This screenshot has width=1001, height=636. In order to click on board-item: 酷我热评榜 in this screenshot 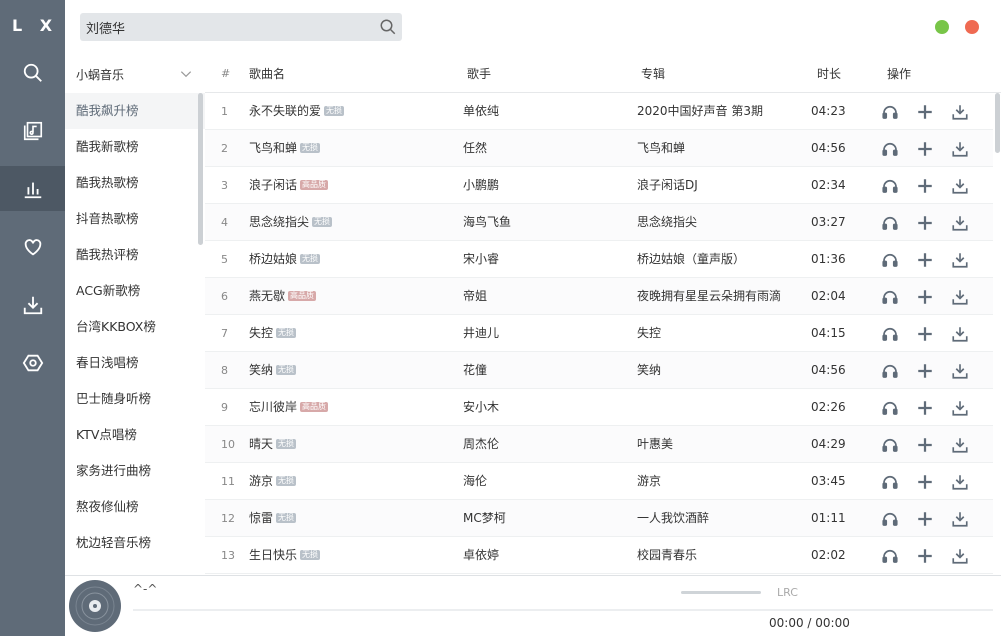, I will do `click(135, 255)`.